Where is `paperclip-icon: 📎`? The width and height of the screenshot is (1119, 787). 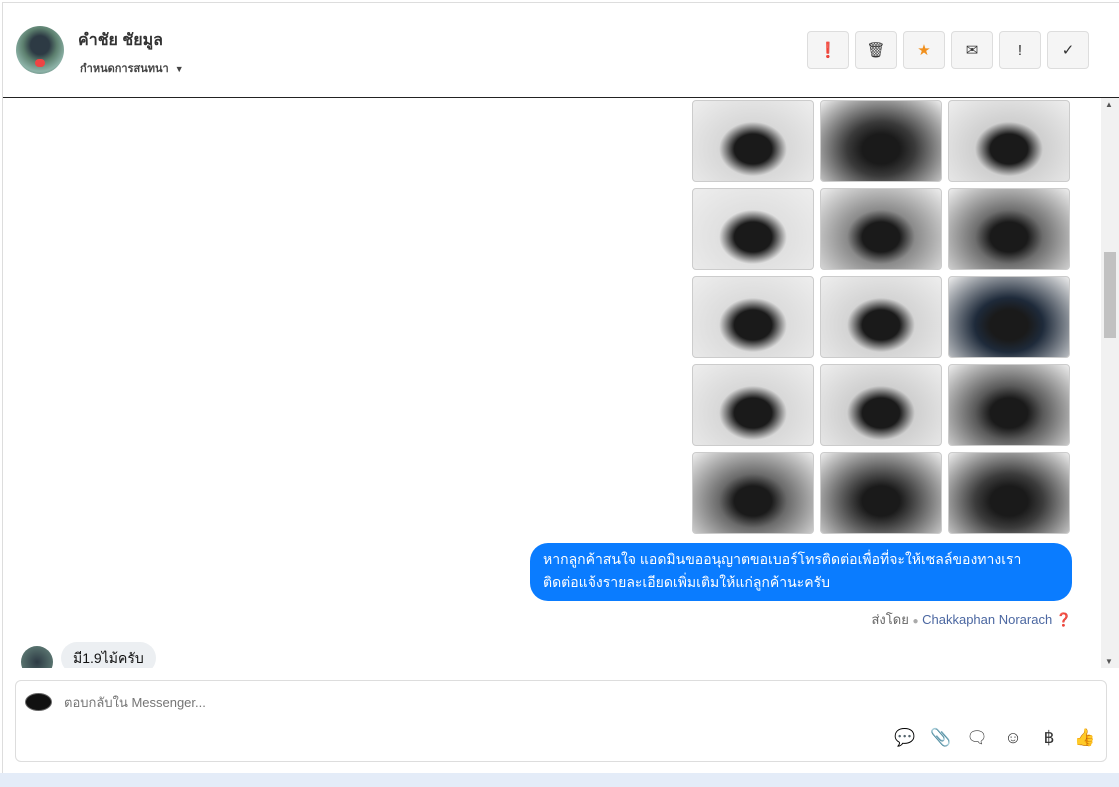 paperclip-icon: 📎 is located at coordinates (941, 738).